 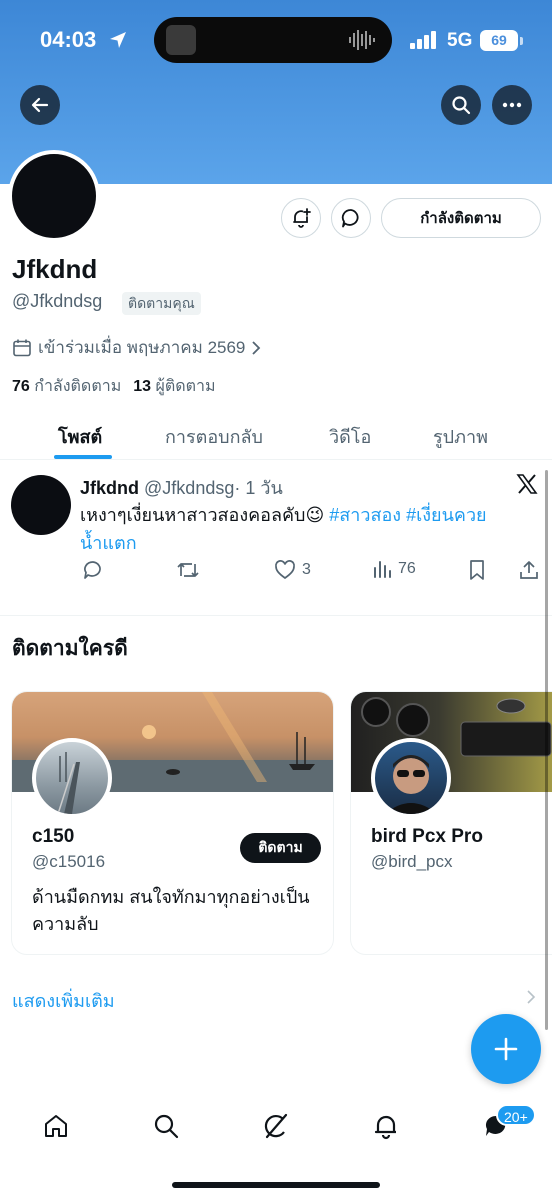 What do you see at coordinates (185, 386) in the screenshot?
I see `followers-label: ผู้ติดตาม` at bounding box center [185, 386].